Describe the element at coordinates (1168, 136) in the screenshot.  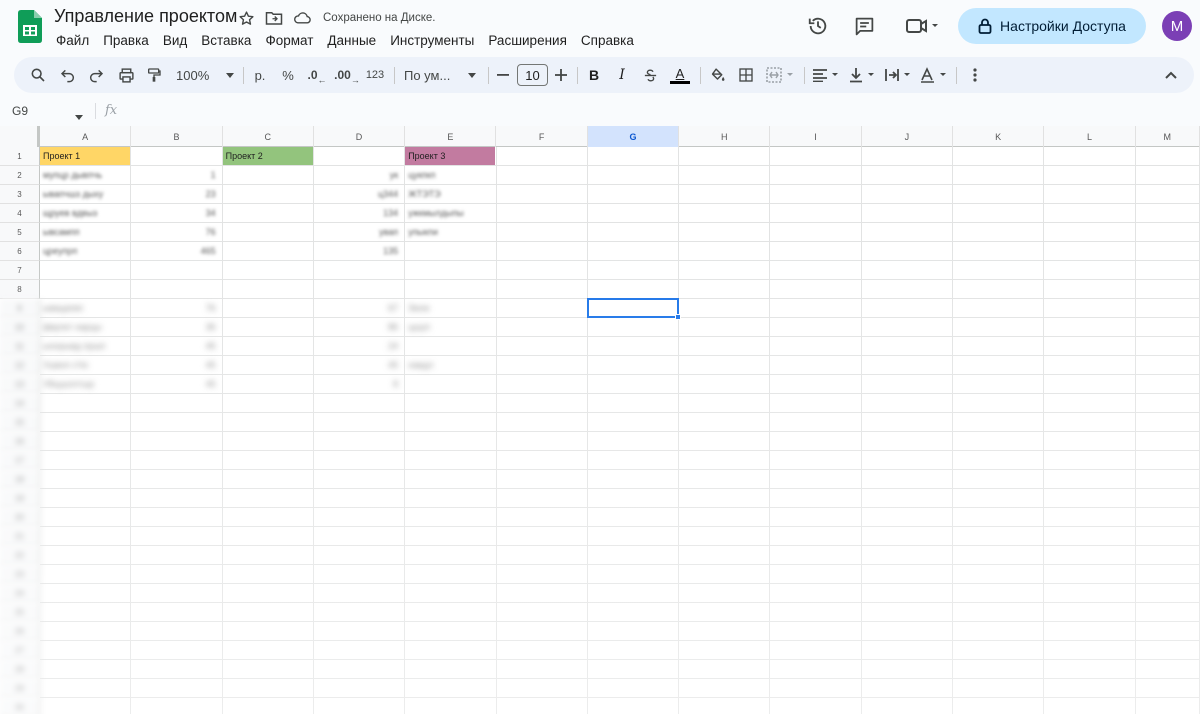
I see `column-header-m: M` at that location.